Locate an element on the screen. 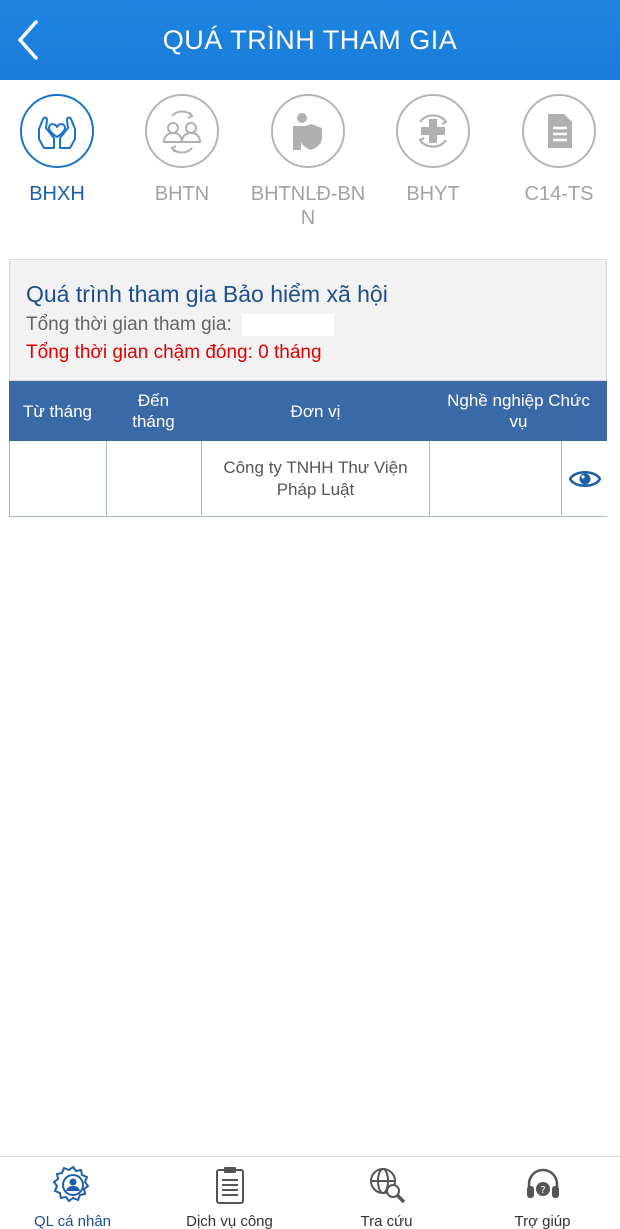  worker-shield-icon is located at coordinates (308, 131).